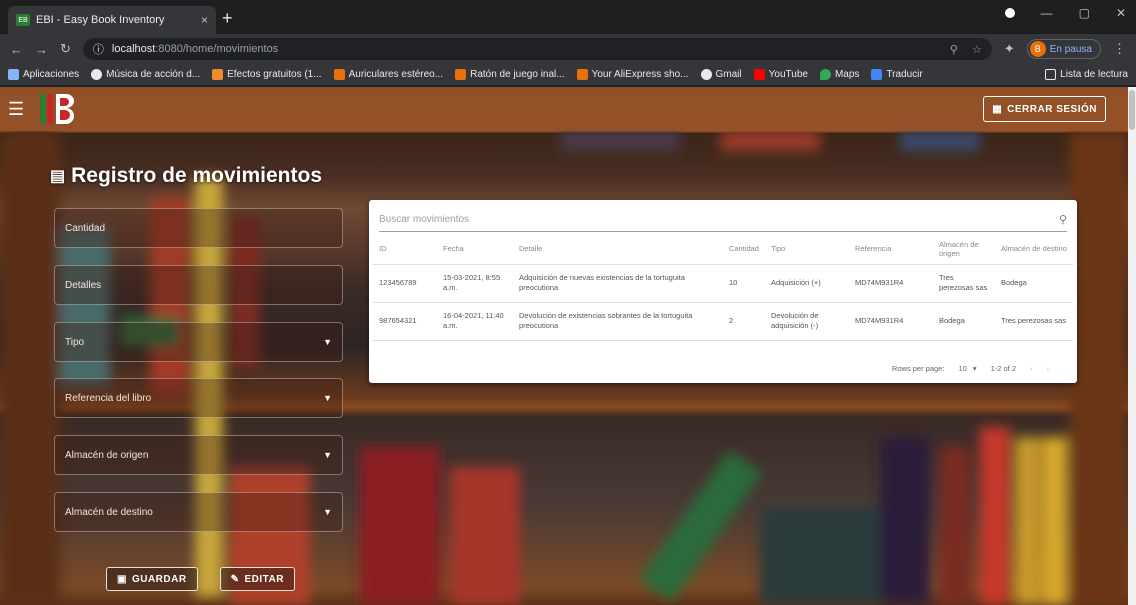 This screenshot has width=1136, height=605. Describe the element at coordinates (1051, 74) in the screenshot. I see `reading-list-icon` at that location.